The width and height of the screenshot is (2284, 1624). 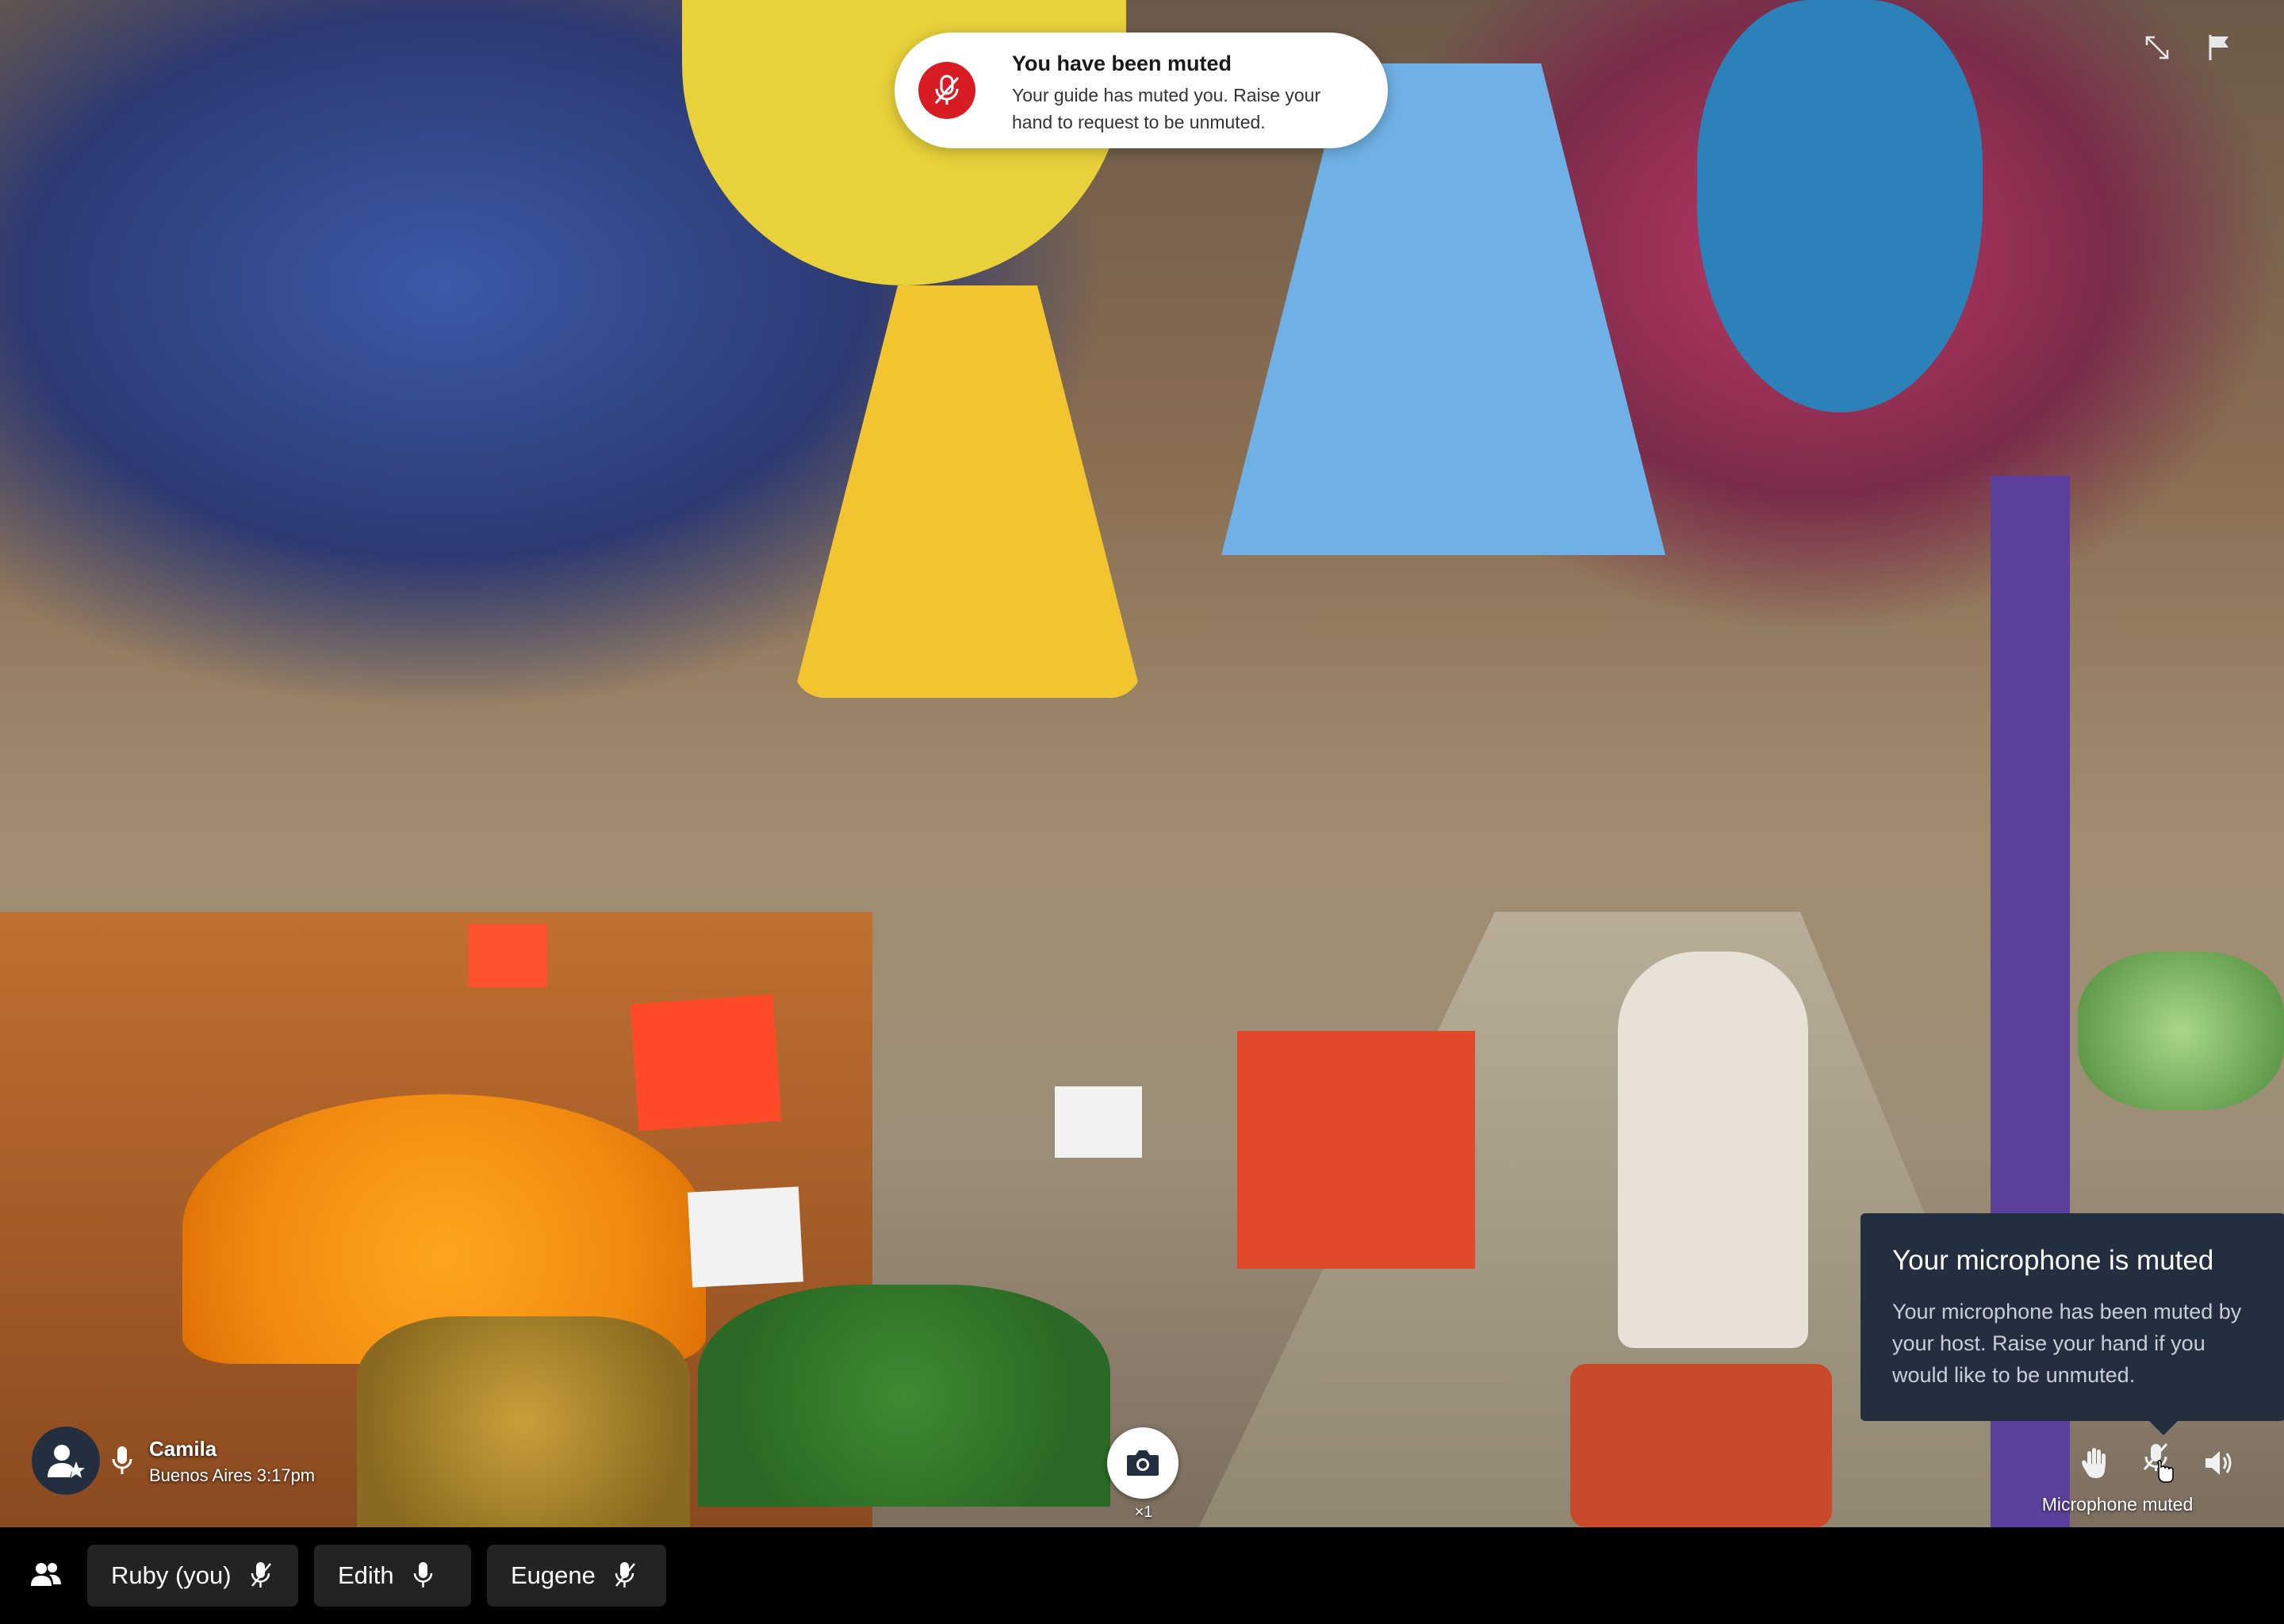 I want to click on expand-icon, so click(x=2157, y=48).